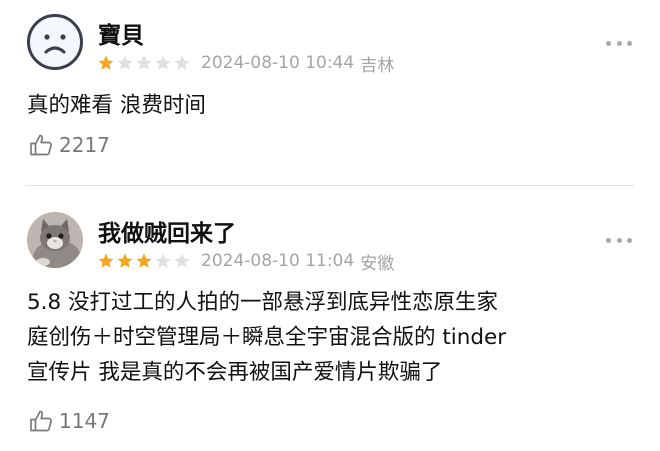 The height and width of the screenshot is (451, 660). What do you see at coordinates (235, 372) in the screenshot?
I see `review-content-line: 宣传片 我是真的不会再被国产爱情片欺骗了` at bounding box center [235, 372].